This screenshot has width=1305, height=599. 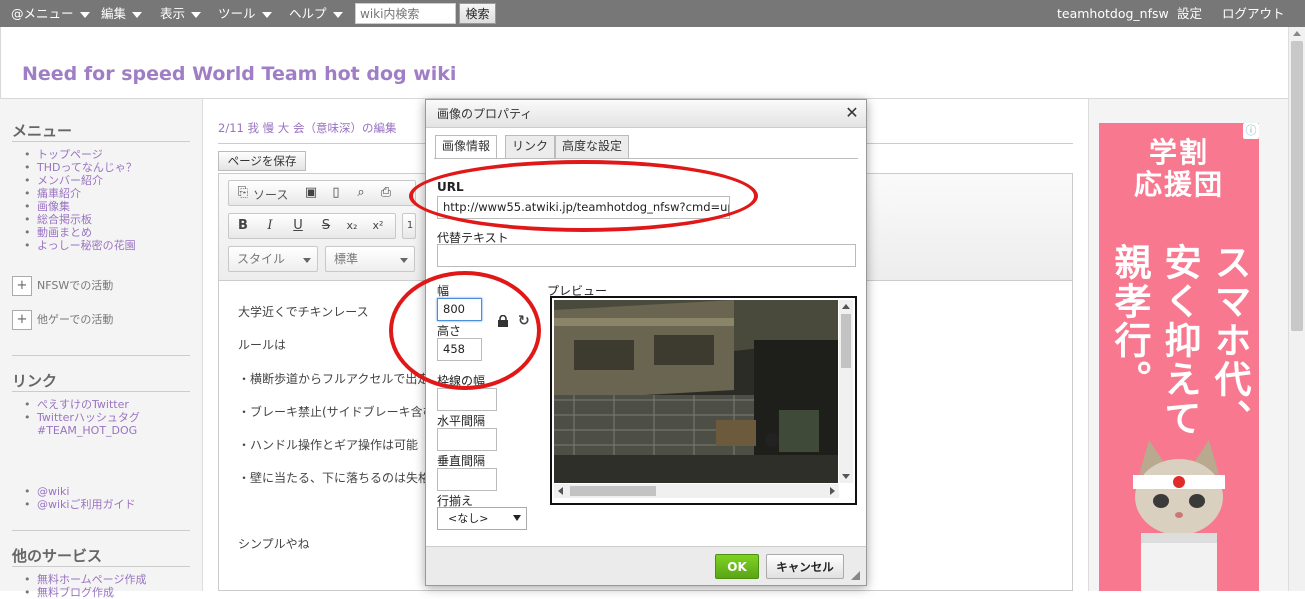 What do you see at coordinates (737, 566) in the screenshot?
I see `ok-button: OK` at bounding box center [737, 566].